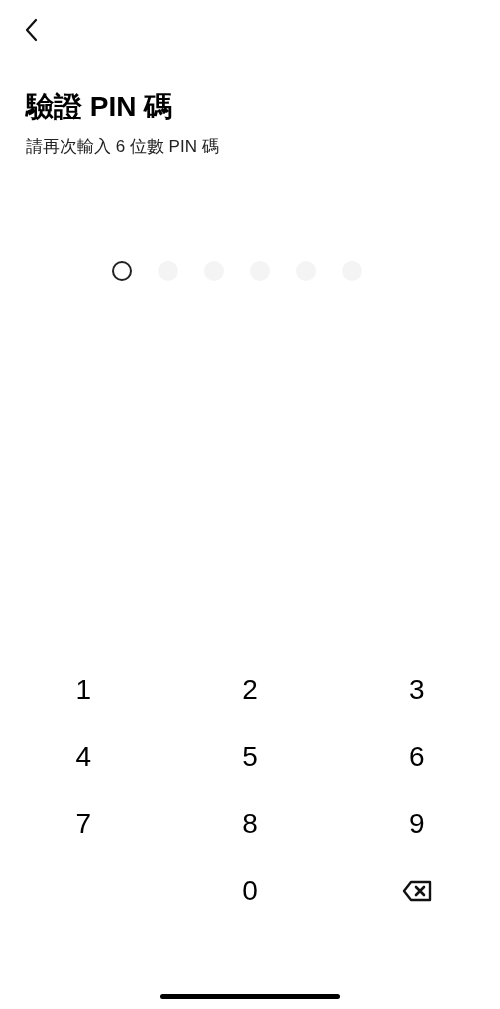 This screenshot has height=1009, width=500. What do you see at coordinates (122, 147) in the screenshot?
I see `subtitle: 請再次輸入 6 位數 PIN 碼` at bounding box center [122, 147].